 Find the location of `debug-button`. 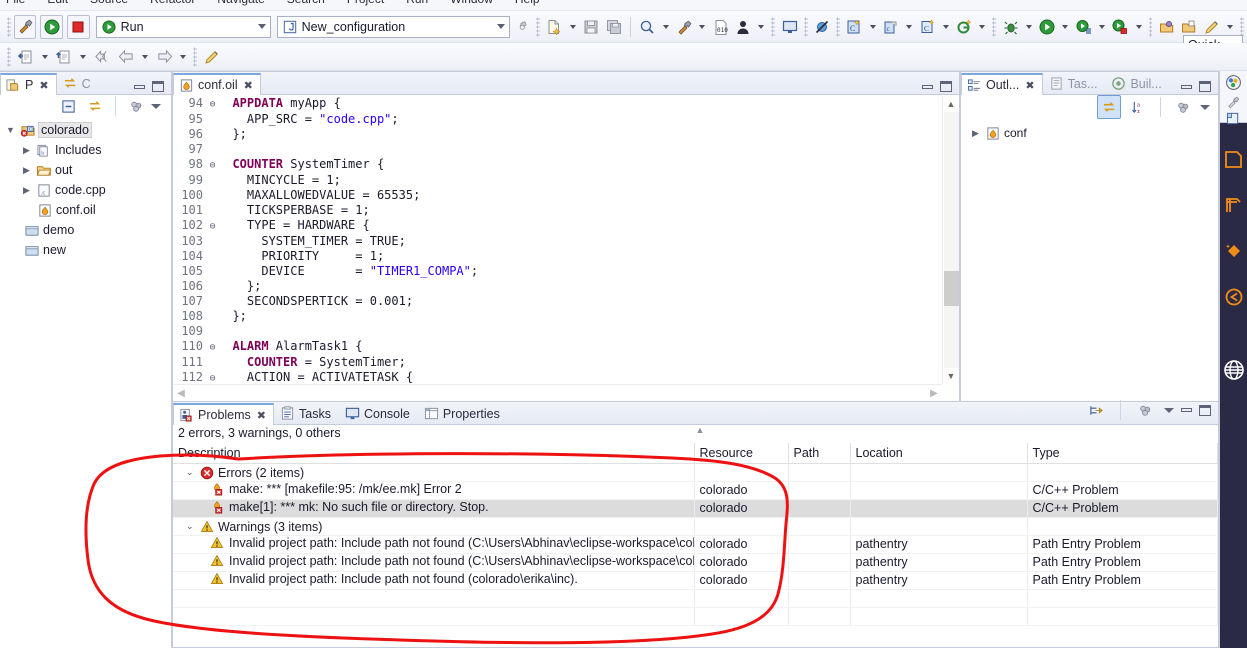

debug-button is located at coordinates (1010, 27).